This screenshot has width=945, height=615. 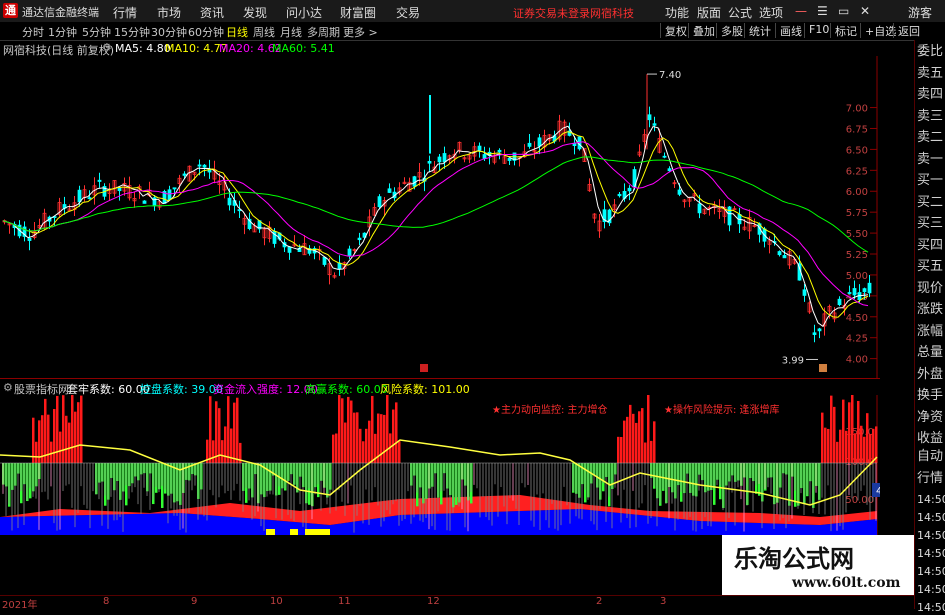 I want to click on price-tick-label: 6.00, so click(x=857, y=192).